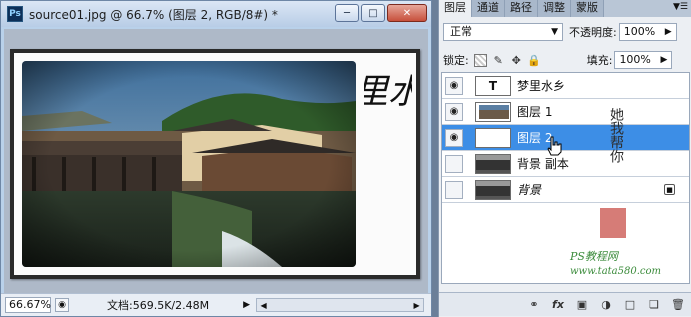 The height and width of the screenshot is (317, 691). What do you see at coordinates (587, 8) in the screenshot?
I see `tab-masks: 蒙版` at bounding box center [587, 8].